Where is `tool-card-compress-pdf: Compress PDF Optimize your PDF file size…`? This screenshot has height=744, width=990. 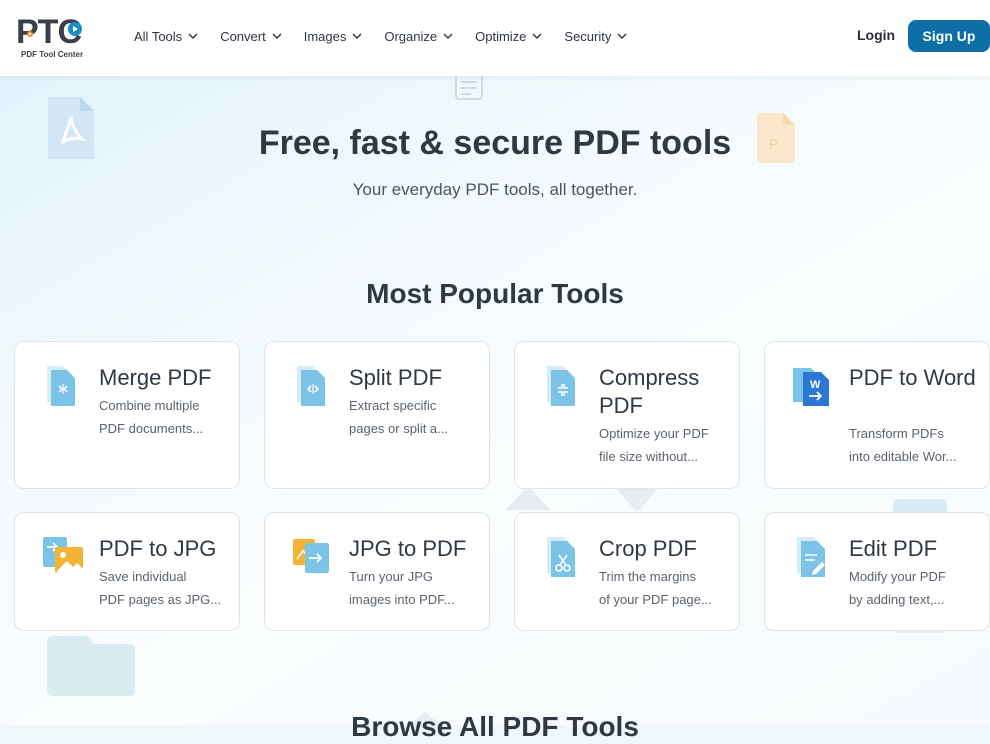
tool-card-compress-pdf: Compress PDF Optimize your PDF file size… is located at coordinates (627, 415).